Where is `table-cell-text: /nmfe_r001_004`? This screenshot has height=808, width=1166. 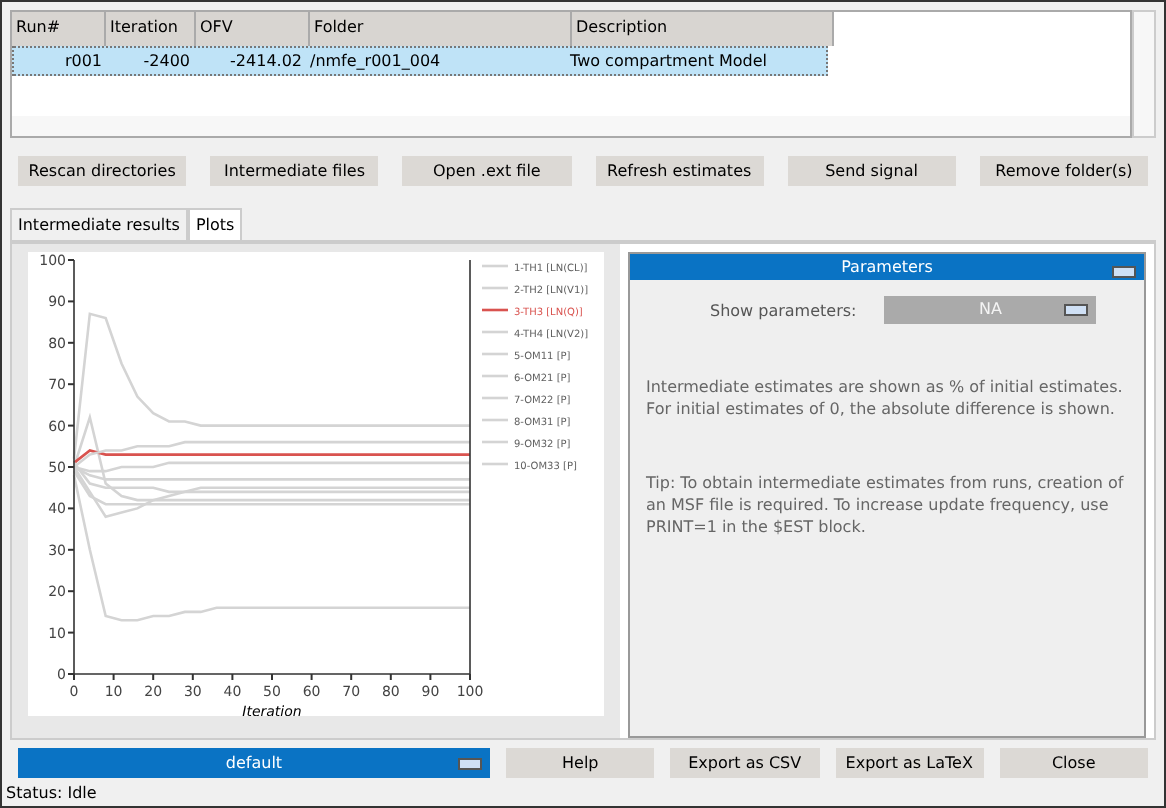
table-cell-text: /nmfe_r001_004 is located at coordinates (375, 62).